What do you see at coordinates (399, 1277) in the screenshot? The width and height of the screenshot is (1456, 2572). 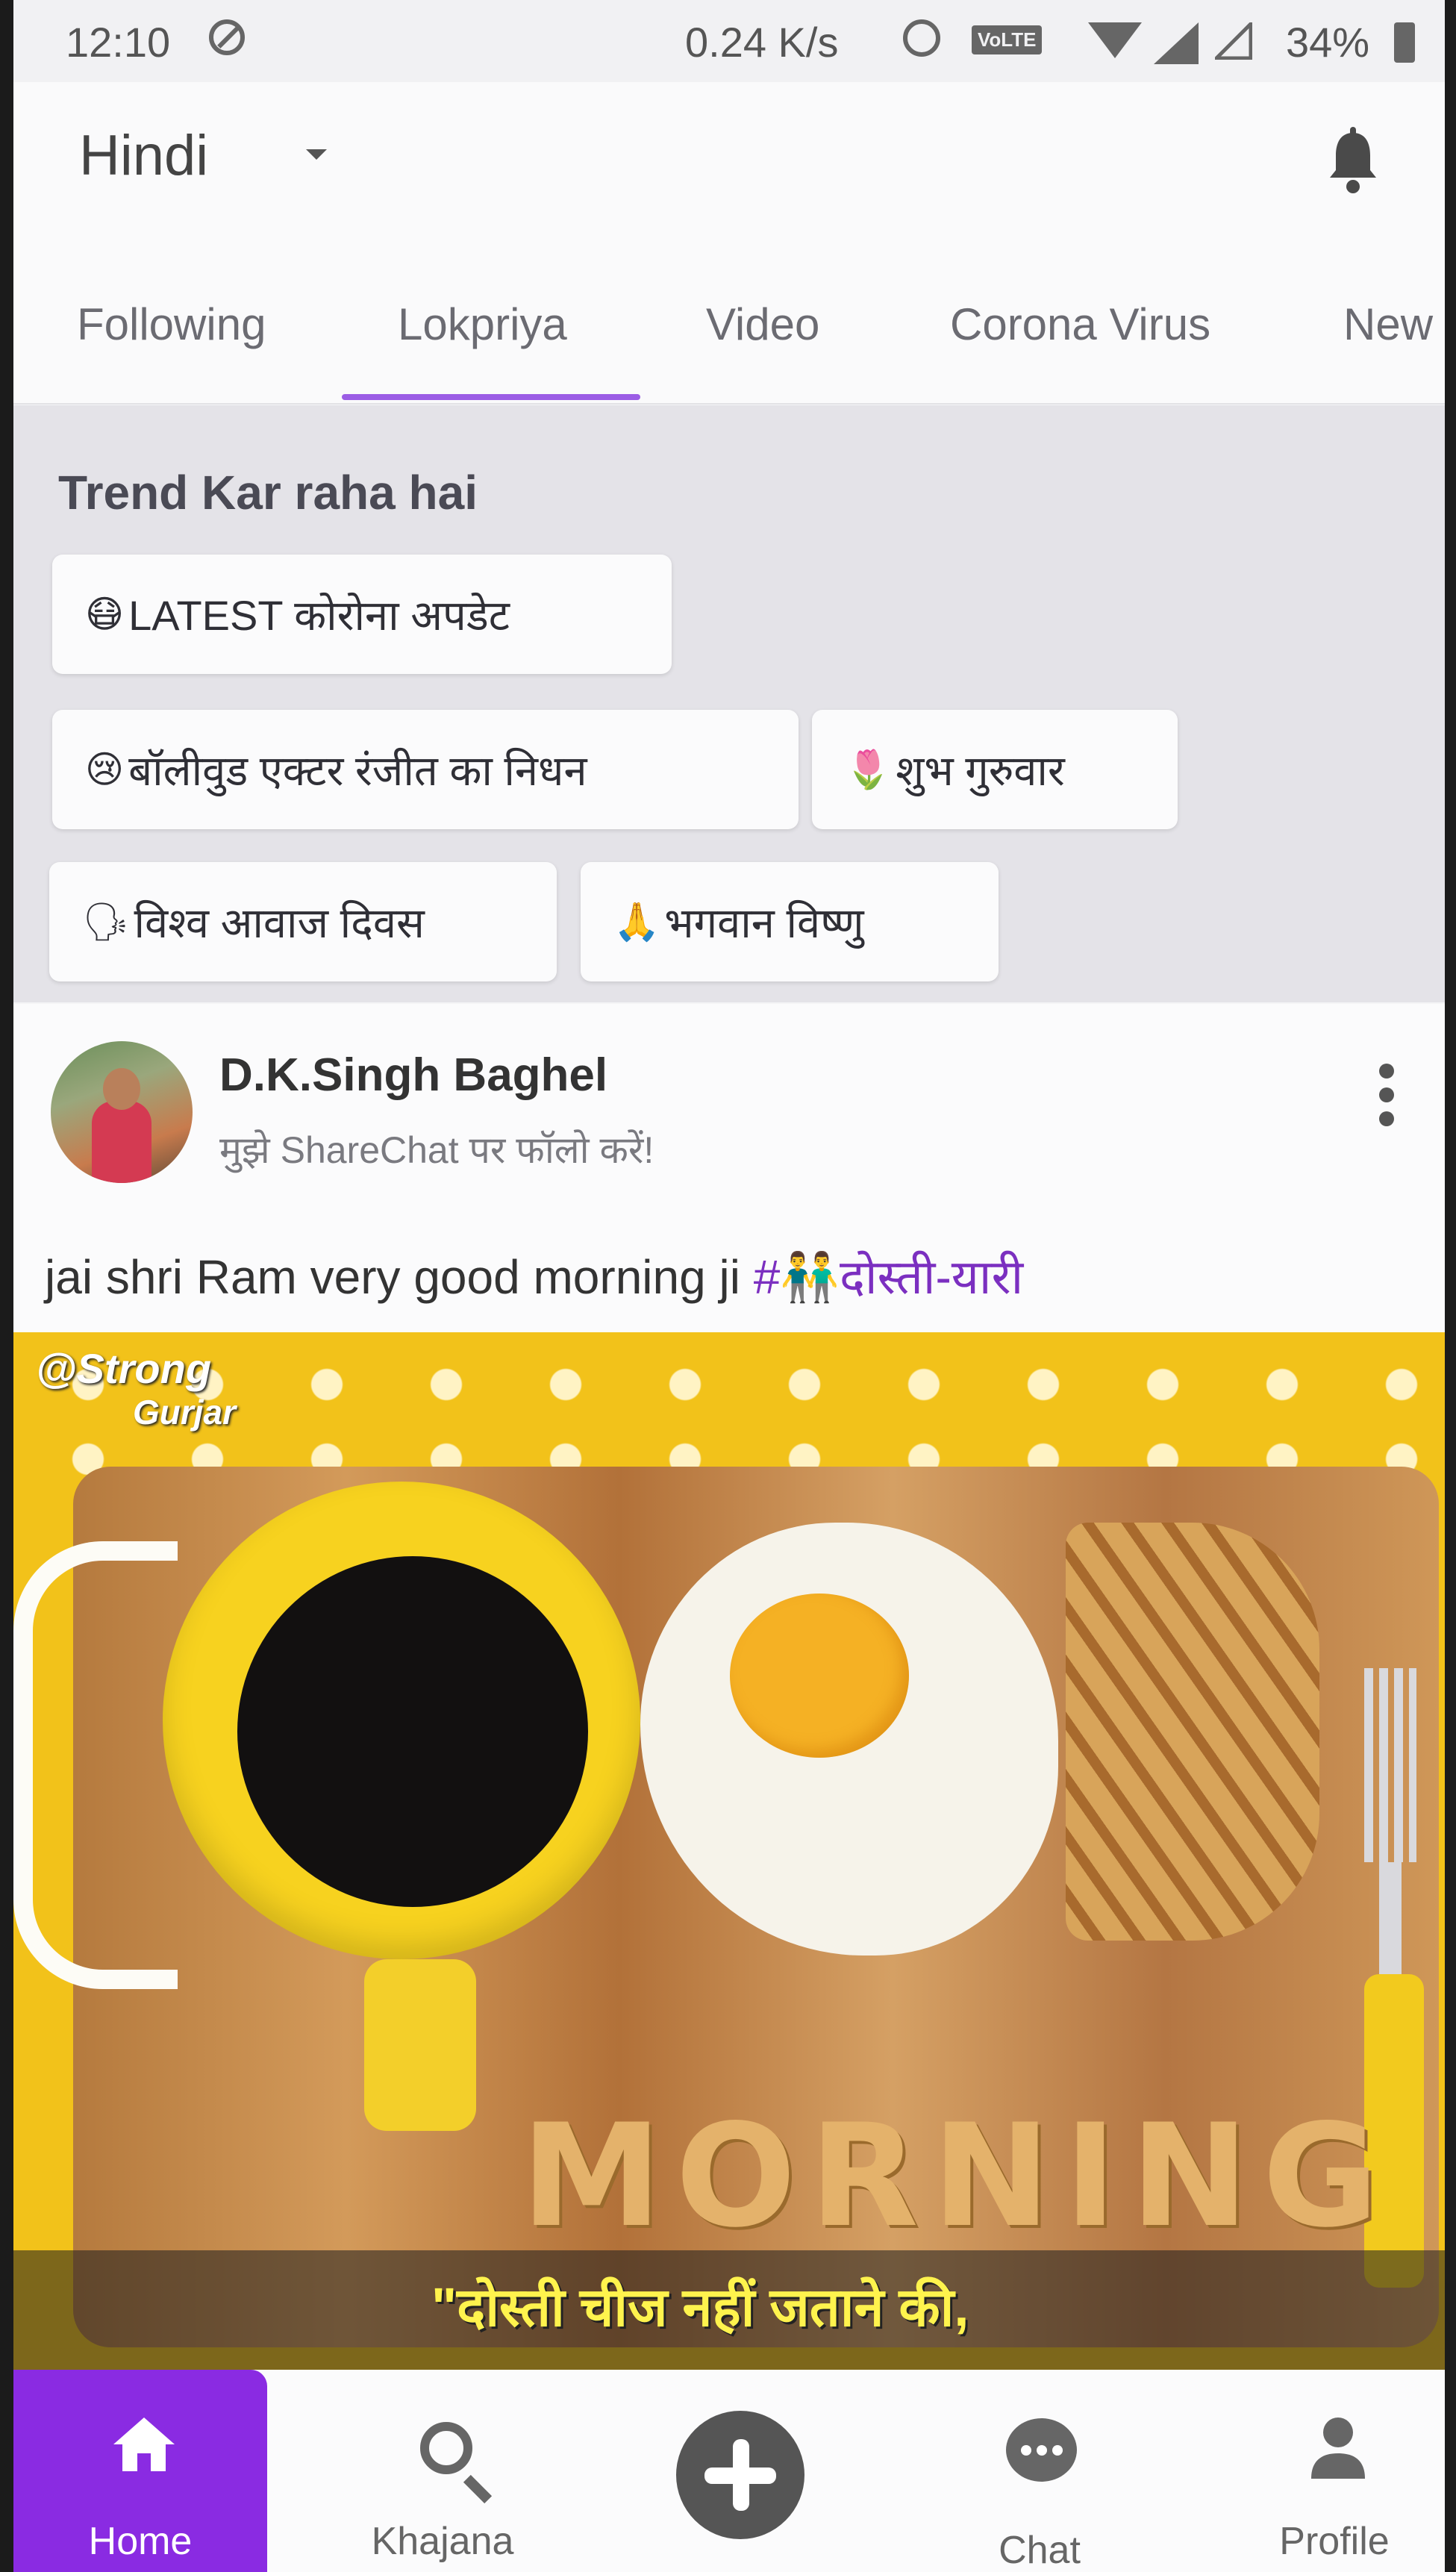 I see `post-caption-text: jai shri Ram very good morning ji` at bounding box center [399, 1277].